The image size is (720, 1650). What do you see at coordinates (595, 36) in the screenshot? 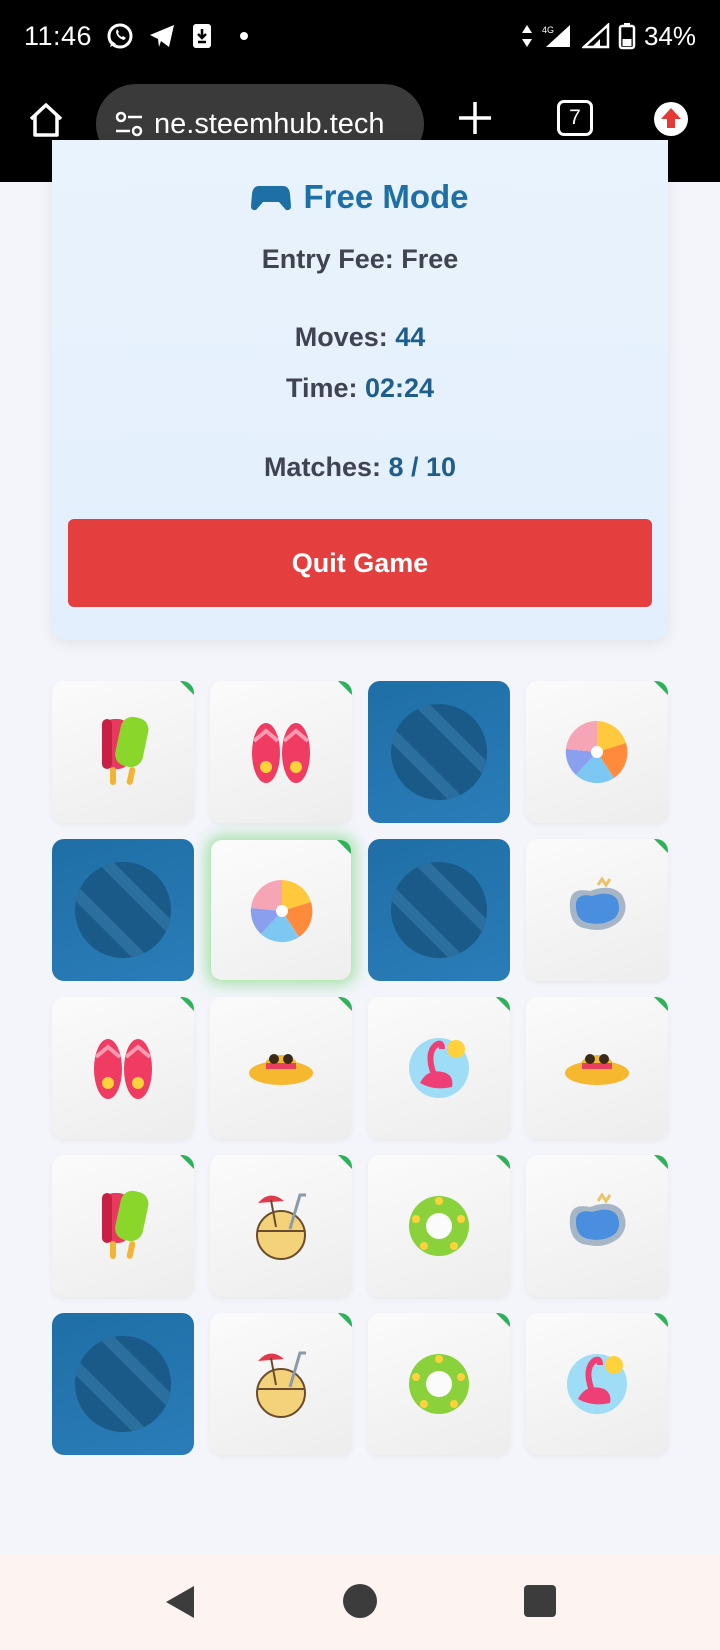
I see `signal-icon` at bounding box center [595, 36].